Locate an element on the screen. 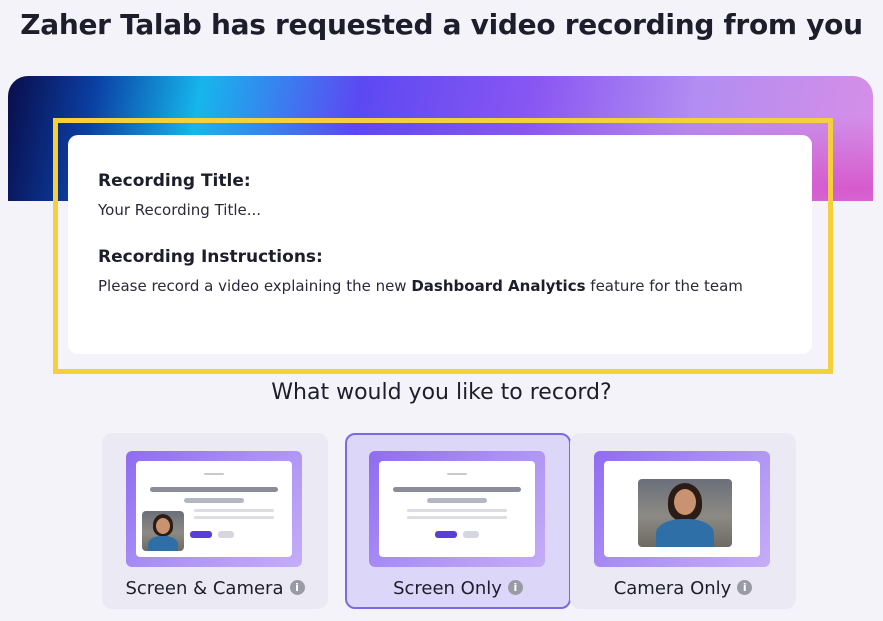  camera-only-thumbnail is located at coordinates (682, 509).